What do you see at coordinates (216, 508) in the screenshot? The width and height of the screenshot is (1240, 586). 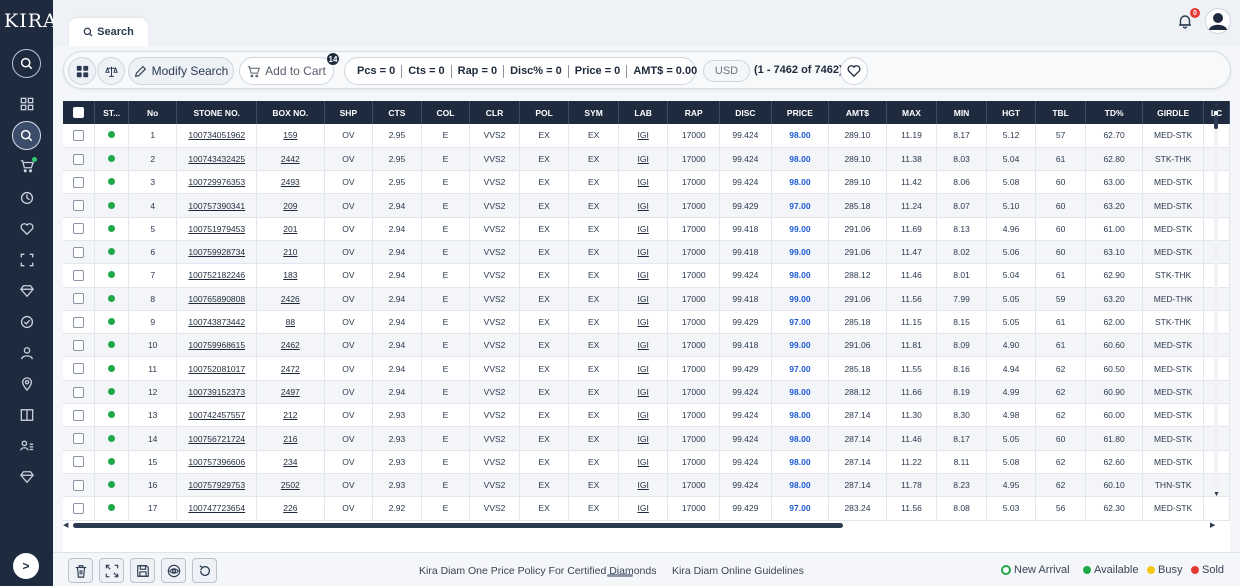 I see `stone-link: 100747723654` at bounding box center [216, 508].